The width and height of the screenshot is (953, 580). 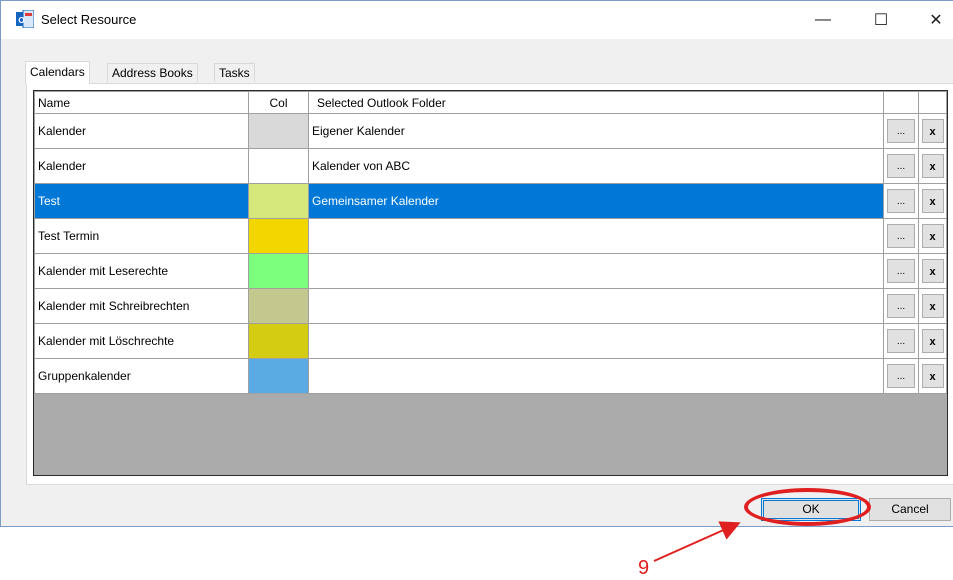 I want to click on table-row: Kalender mit Löschrechte... x, so click(x=490, y=341).